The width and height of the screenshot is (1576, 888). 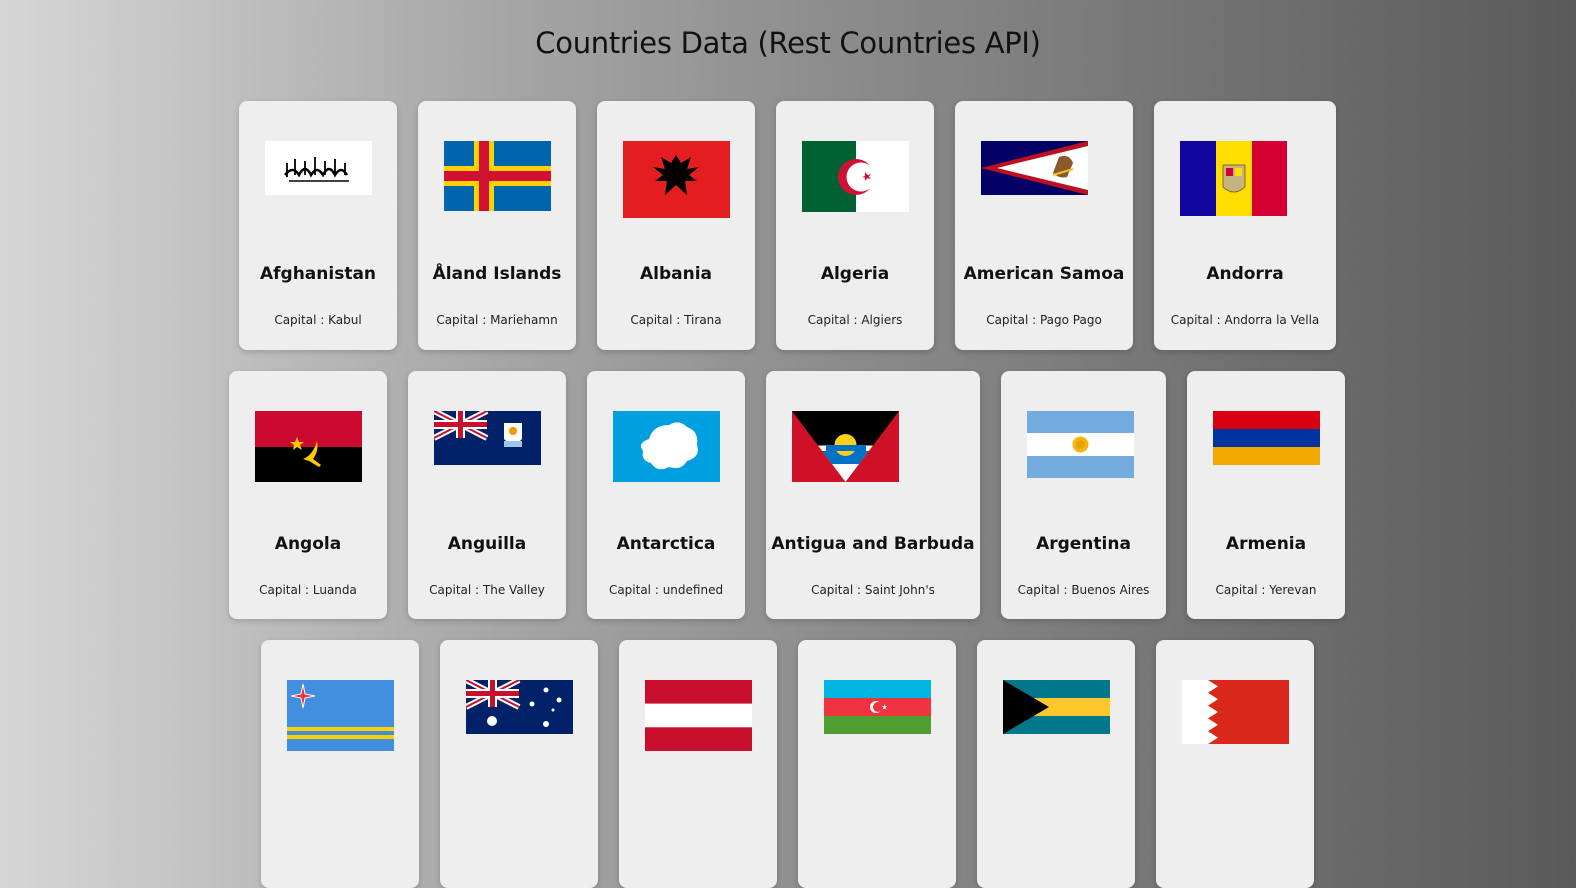 I want to click on country-capital: Capital : Yerevan, so click(x=1266, y=590).